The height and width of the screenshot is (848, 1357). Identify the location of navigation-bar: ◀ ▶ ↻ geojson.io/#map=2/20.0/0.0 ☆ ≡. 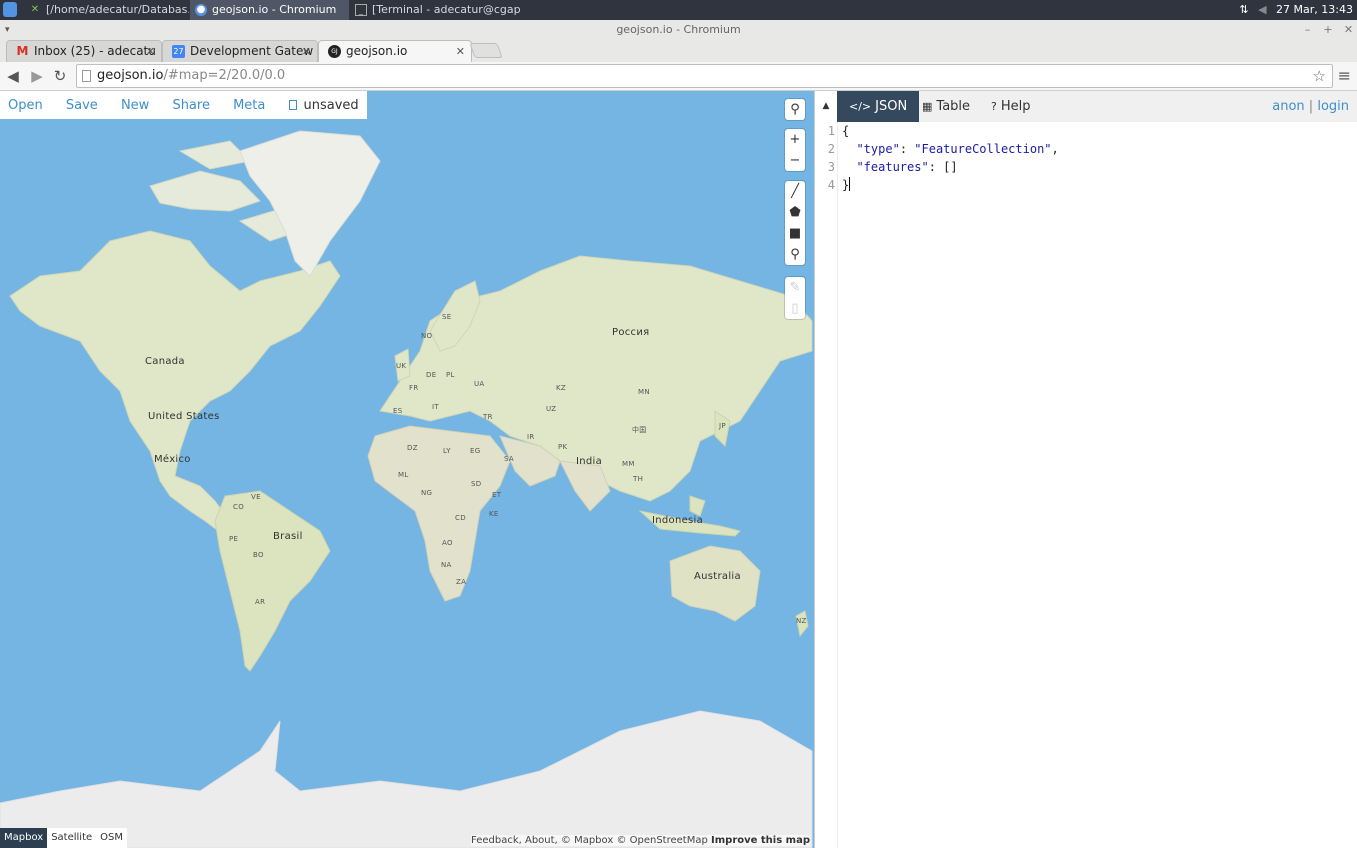
(678, 76).